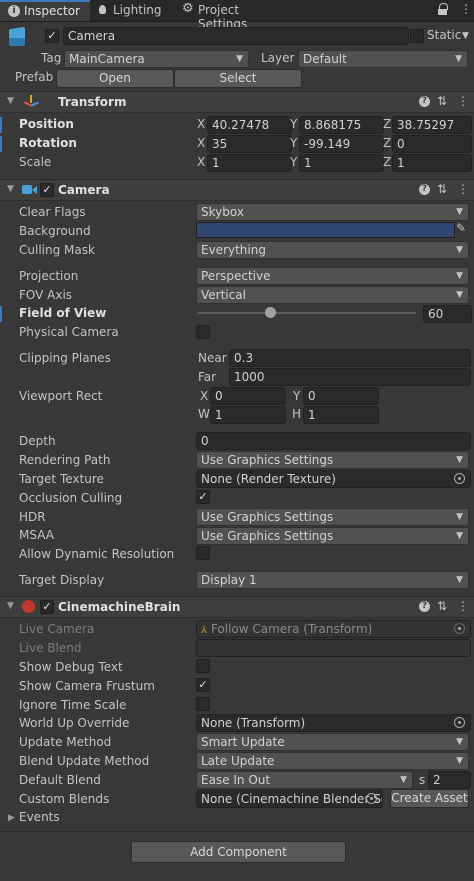  What do you see at coordinates (249, 125) in the screenshot?
I see `position-x-field: 40.27478` at bounding box center [249, 125].